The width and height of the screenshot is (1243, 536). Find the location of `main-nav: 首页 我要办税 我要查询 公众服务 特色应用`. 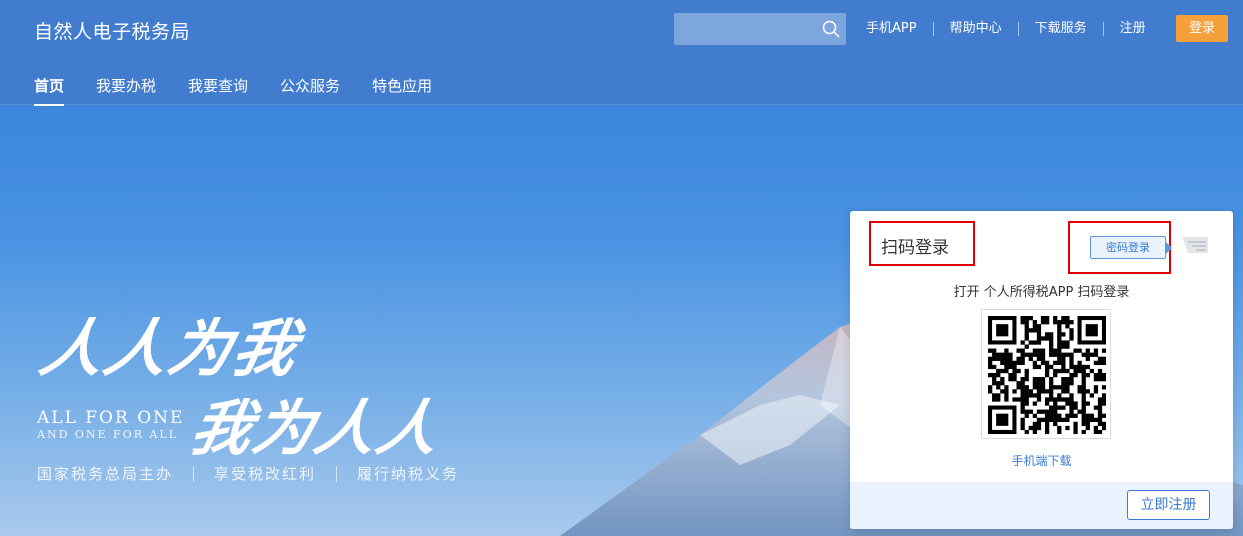

main-nav: 首页 我要办税 我要查询 公众服务 特色应用 is located at coordinates (249, 90).